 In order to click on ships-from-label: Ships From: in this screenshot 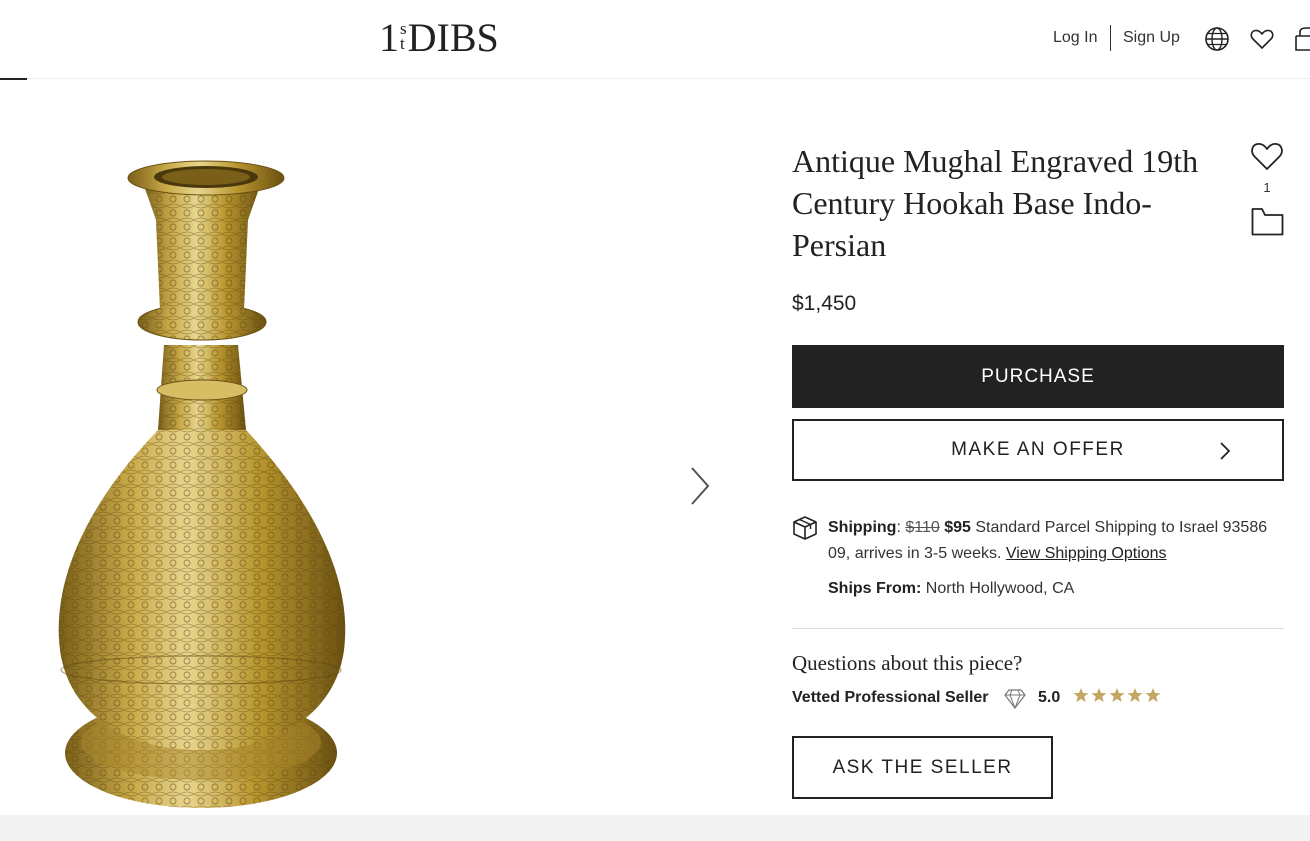, I will do `click(875, 588)`.